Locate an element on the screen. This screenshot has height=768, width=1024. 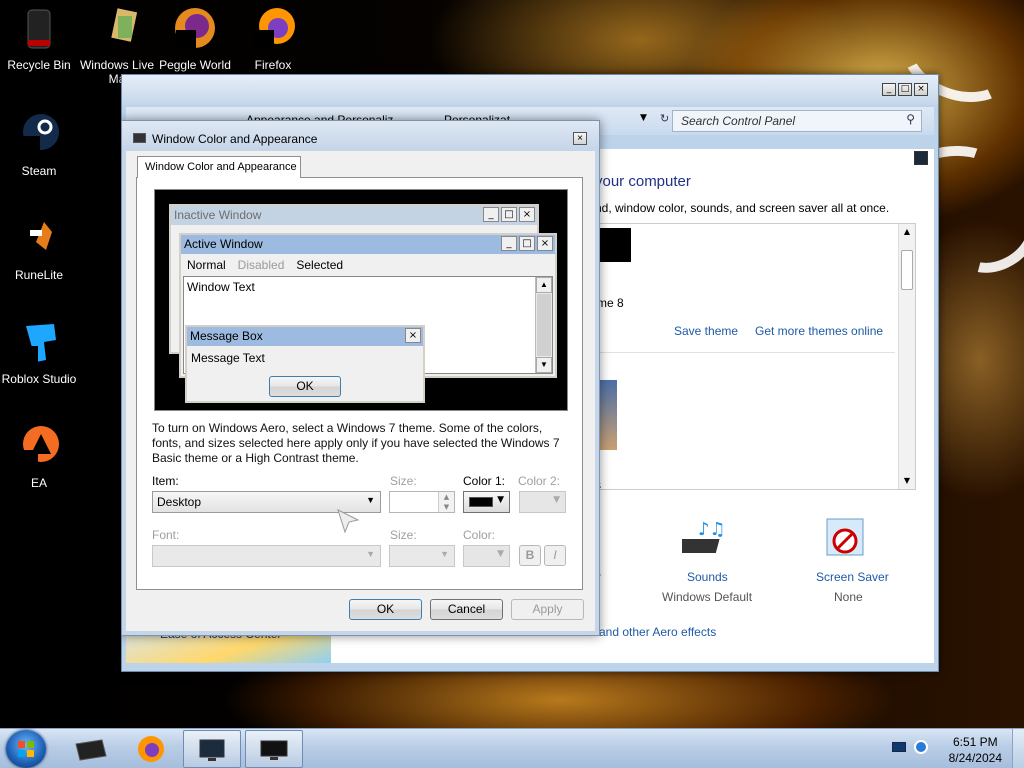
bluetooth-icon is located at coordinates (921, 747).